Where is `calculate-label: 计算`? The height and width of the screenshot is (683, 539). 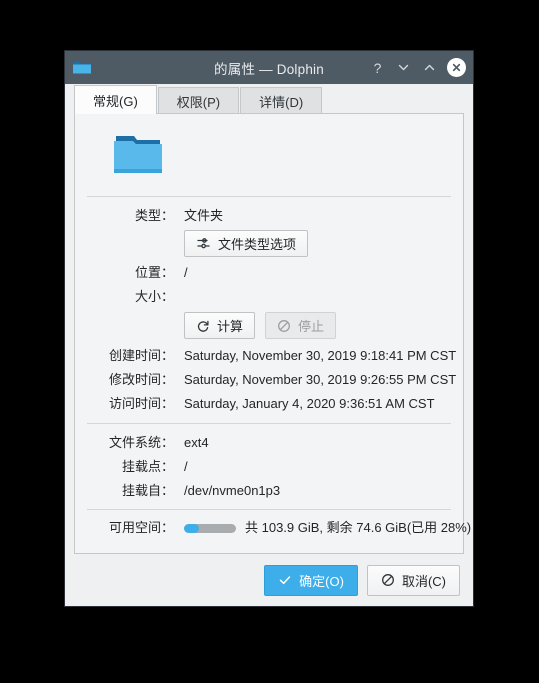
calculate-label: 计算 is located at coordinates (230, 326).